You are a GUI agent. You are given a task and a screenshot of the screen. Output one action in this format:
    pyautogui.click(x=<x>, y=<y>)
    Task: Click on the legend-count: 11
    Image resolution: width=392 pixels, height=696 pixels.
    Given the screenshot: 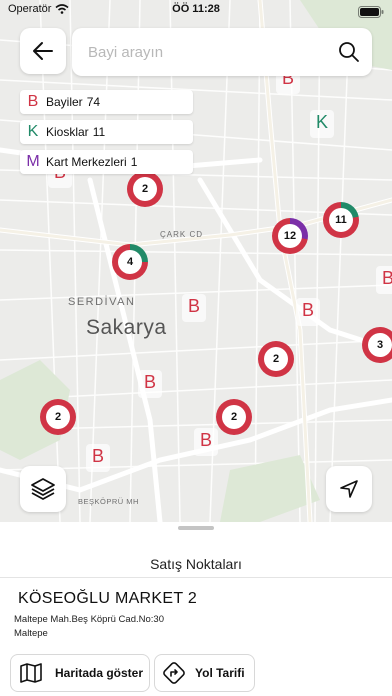 What is the action you would take?
    pyautogui.click(x=99, y=132)
    